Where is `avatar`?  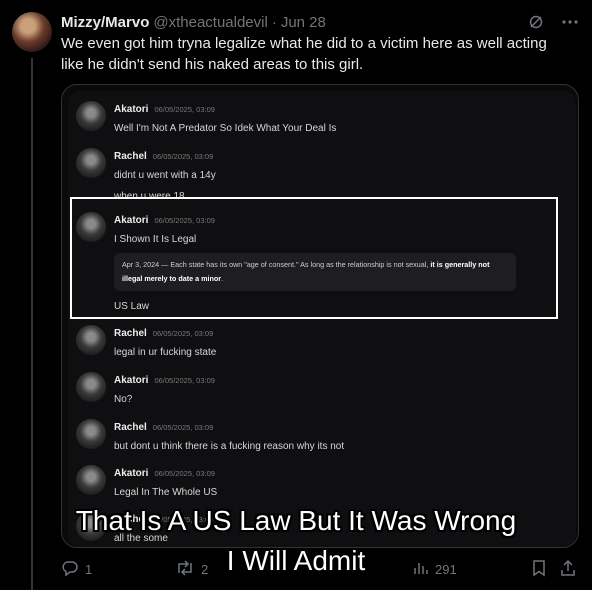 avatar is located at coordinates (32, 32).